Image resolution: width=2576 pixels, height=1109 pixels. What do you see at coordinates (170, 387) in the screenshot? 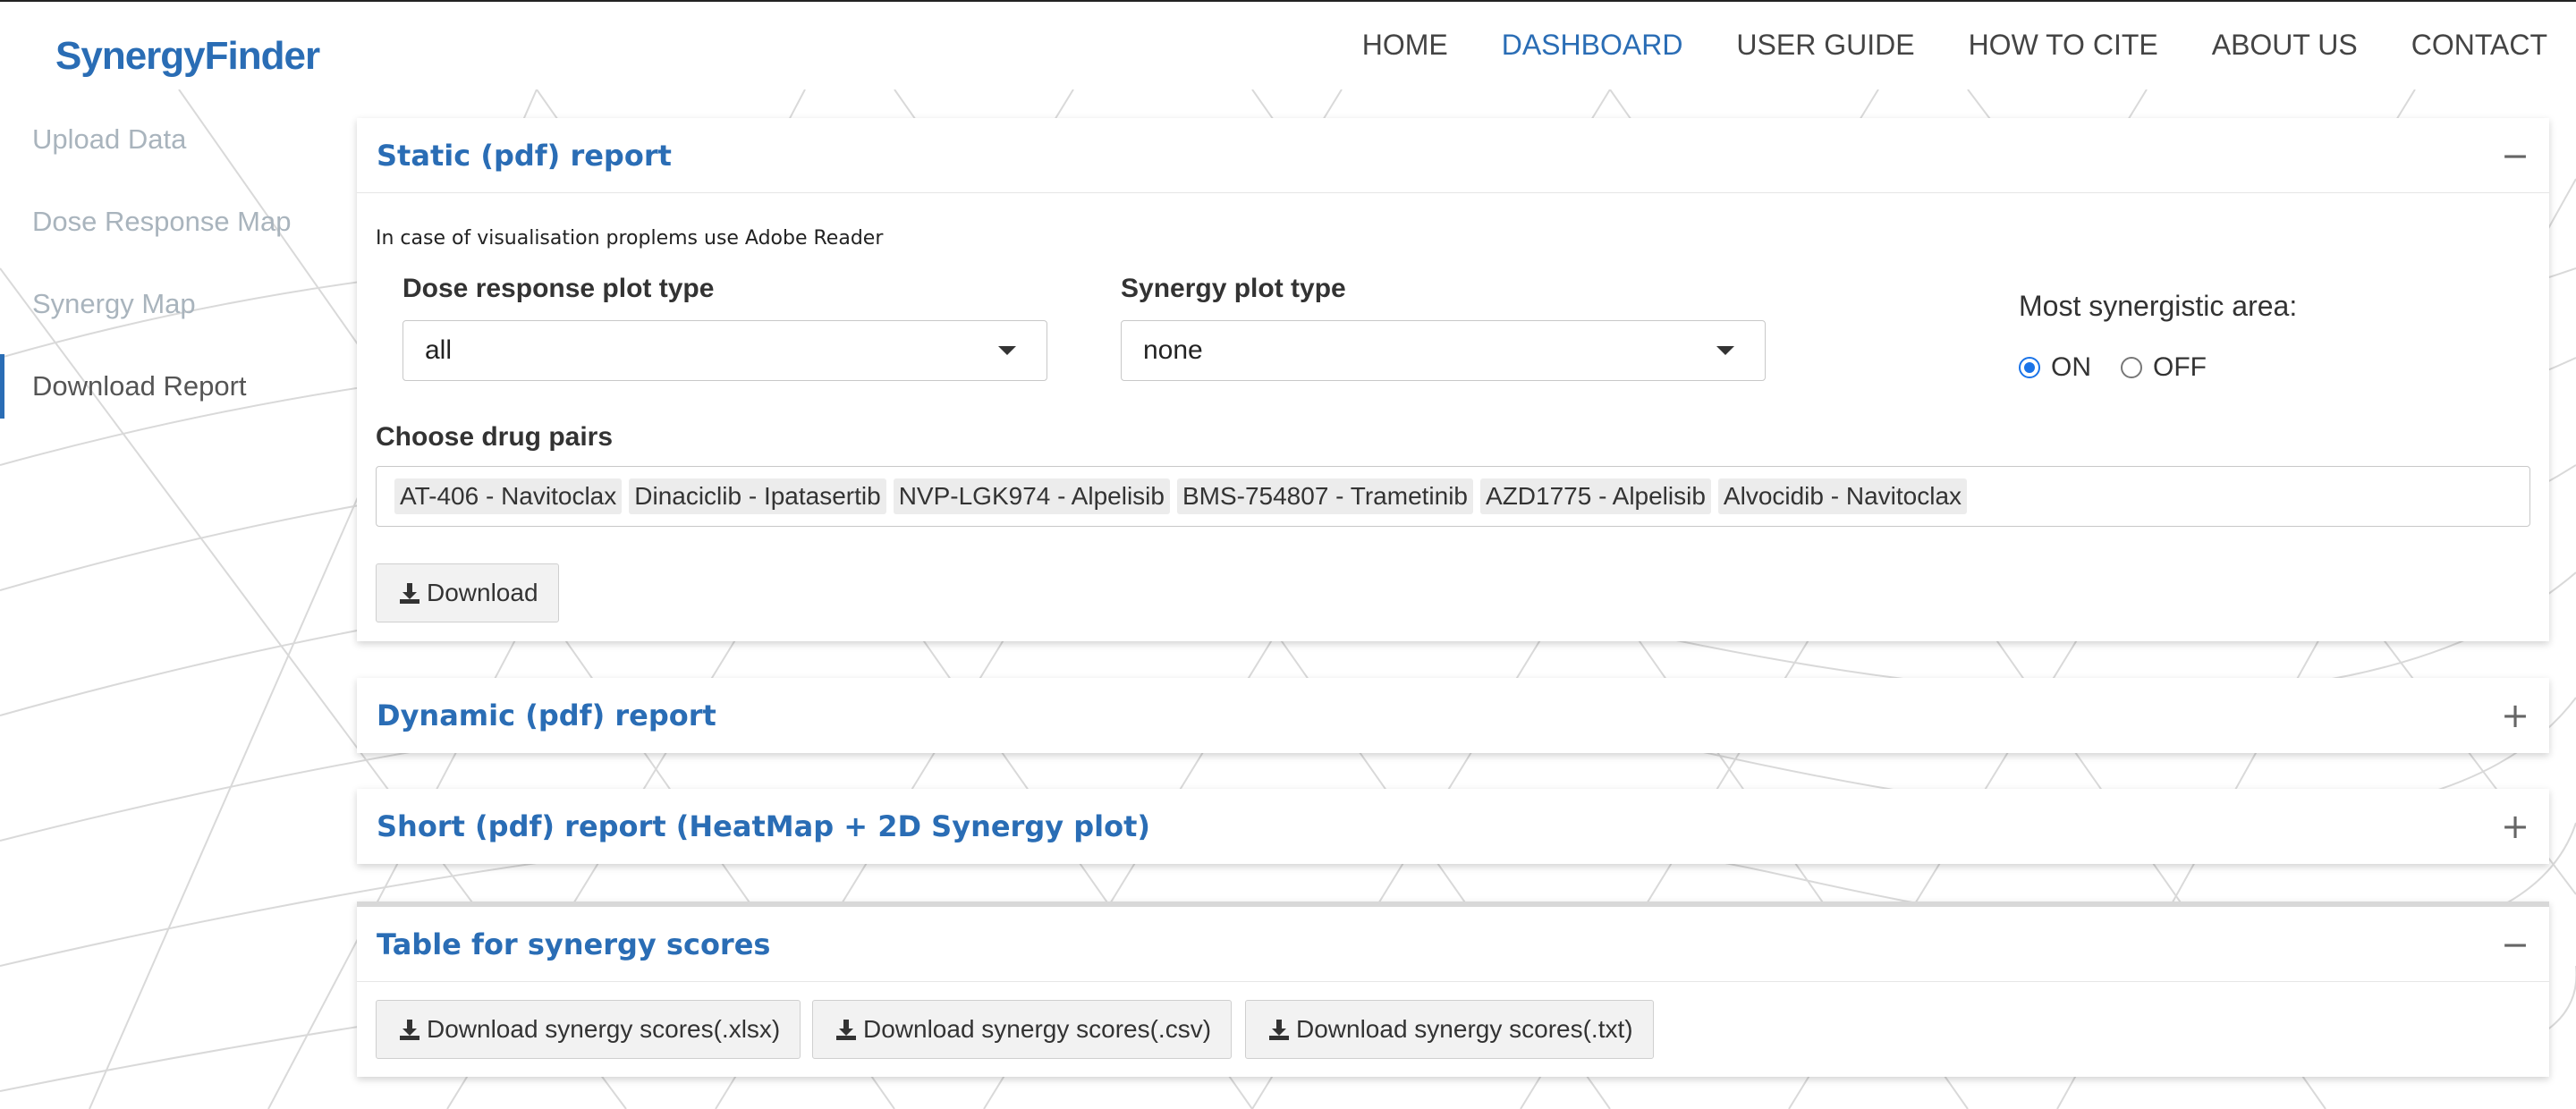
I see `sidebar-item-download-report: Download Report` at bounding box center [170, 387].